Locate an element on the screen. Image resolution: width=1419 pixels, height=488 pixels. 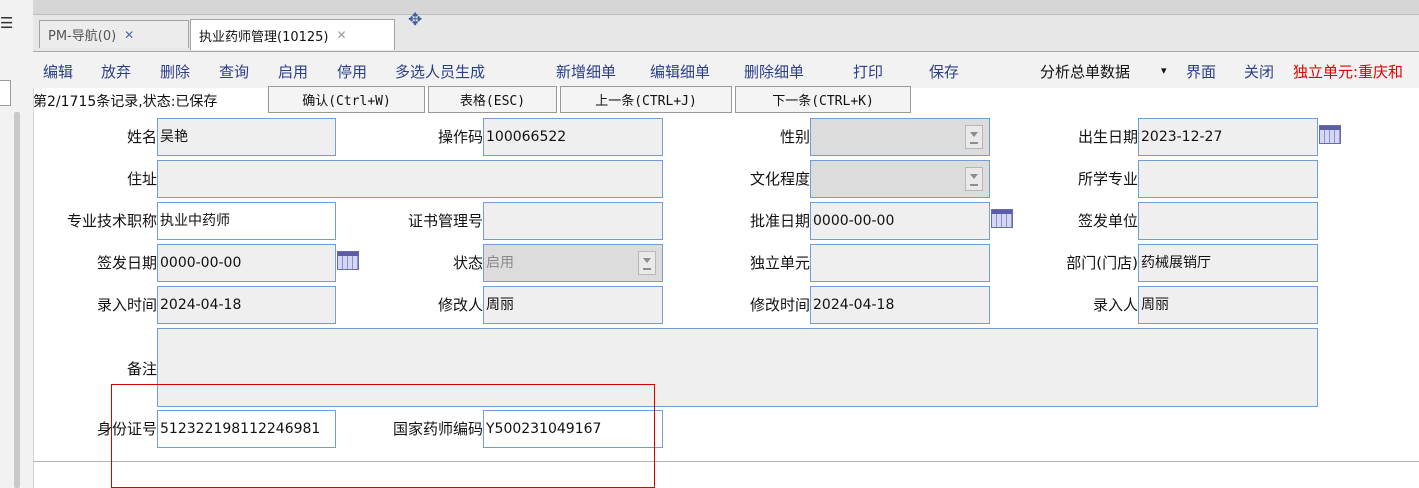
remark-label: 备注 is located at coordinates (141, 369).